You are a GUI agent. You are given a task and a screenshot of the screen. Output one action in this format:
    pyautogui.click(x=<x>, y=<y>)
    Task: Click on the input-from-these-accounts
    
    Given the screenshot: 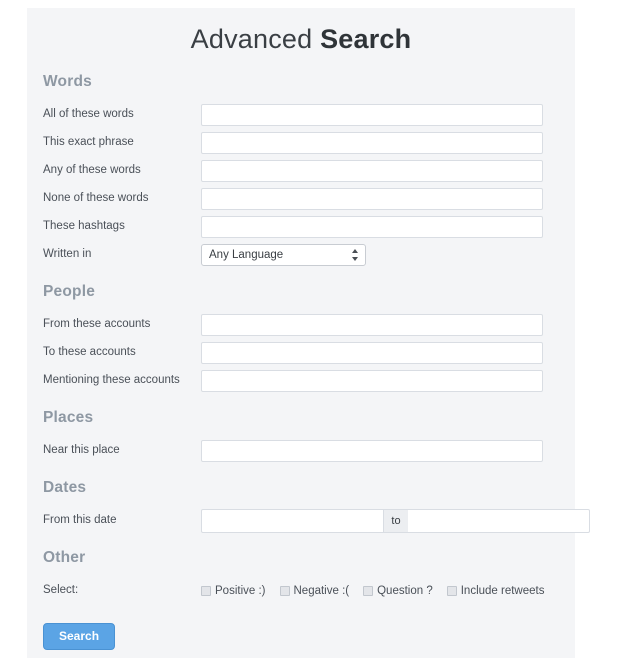 What is the action you would take?
    pyautogui.click(x=372, y=324)
    